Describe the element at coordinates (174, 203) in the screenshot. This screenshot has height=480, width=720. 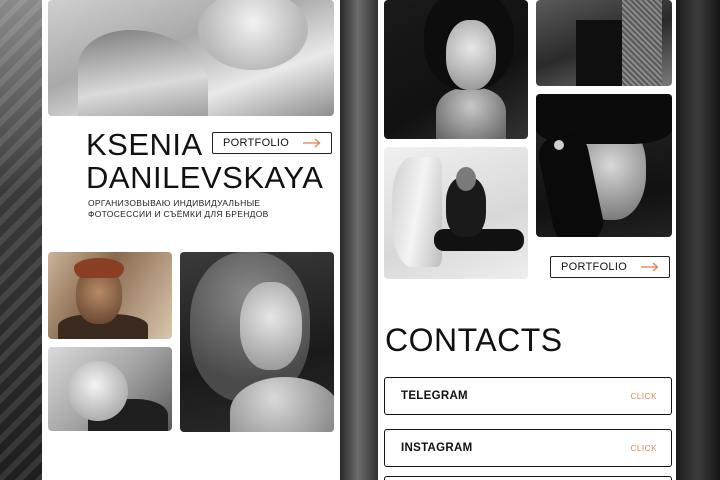
I see `tagline-line: ОРГАНИЗОВЫВАЮ ИНДИВИДУАЛЬНЫЕ` at that location.